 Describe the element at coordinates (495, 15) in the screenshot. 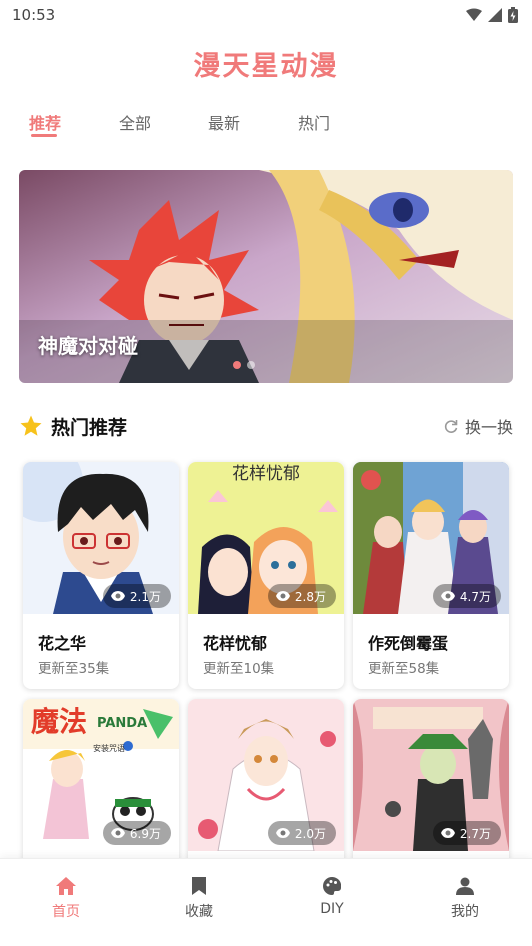

I see `signal-icon` at that location.